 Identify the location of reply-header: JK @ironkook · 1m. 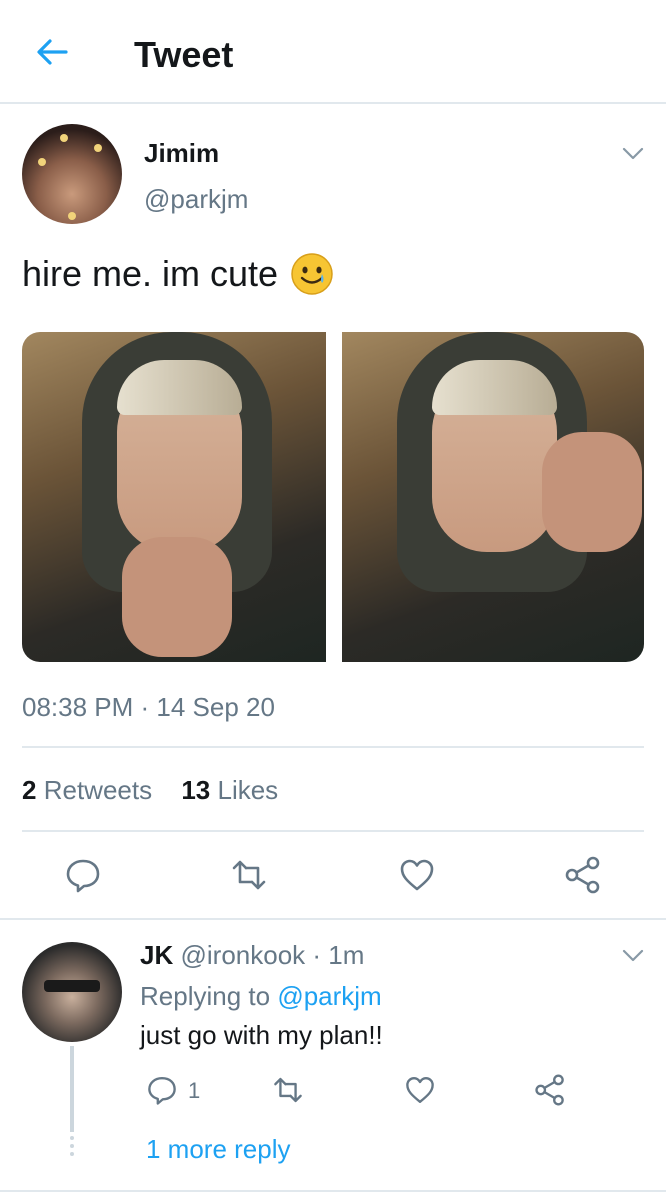
(252, 955).